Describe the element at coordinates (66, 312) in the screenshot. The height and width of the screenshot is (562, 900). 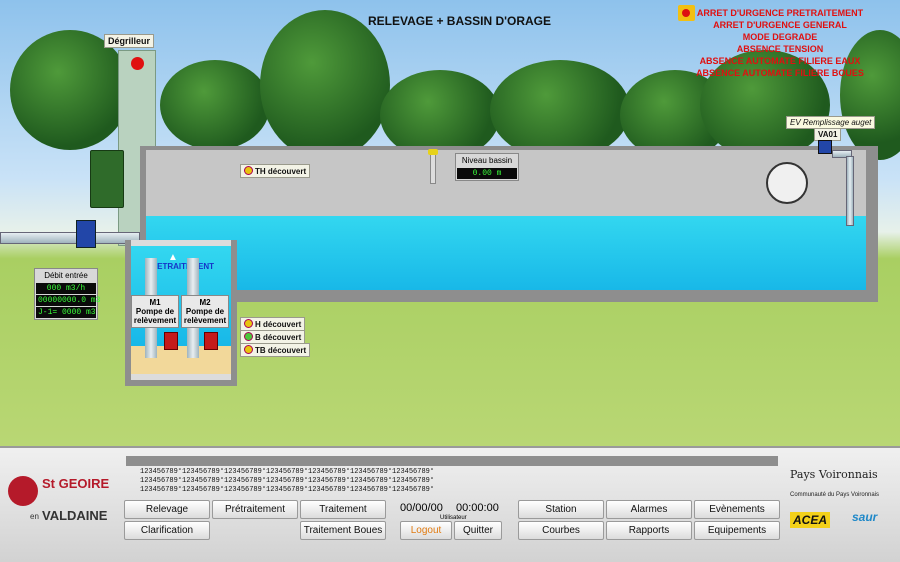
I see `debit-yesterday-value: J-1= 0000 m3` at that location.